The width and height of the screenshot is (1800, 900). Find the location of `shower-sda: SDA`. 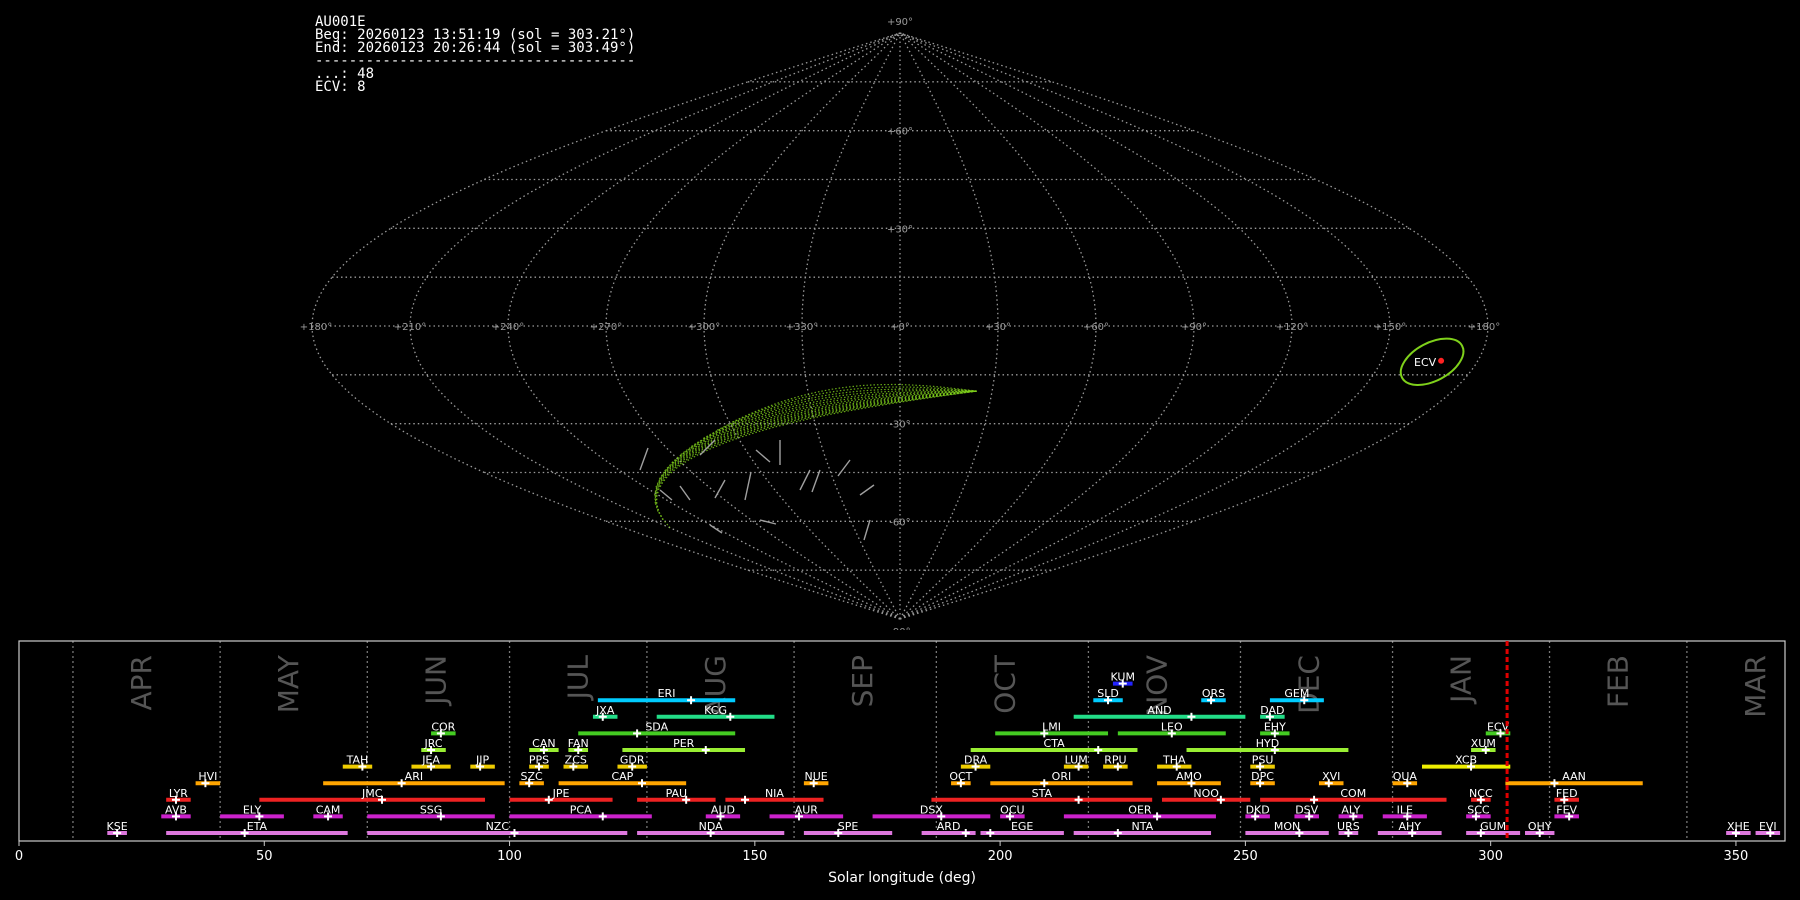

shower-sda: SDA is located at coordinates (657, 729).